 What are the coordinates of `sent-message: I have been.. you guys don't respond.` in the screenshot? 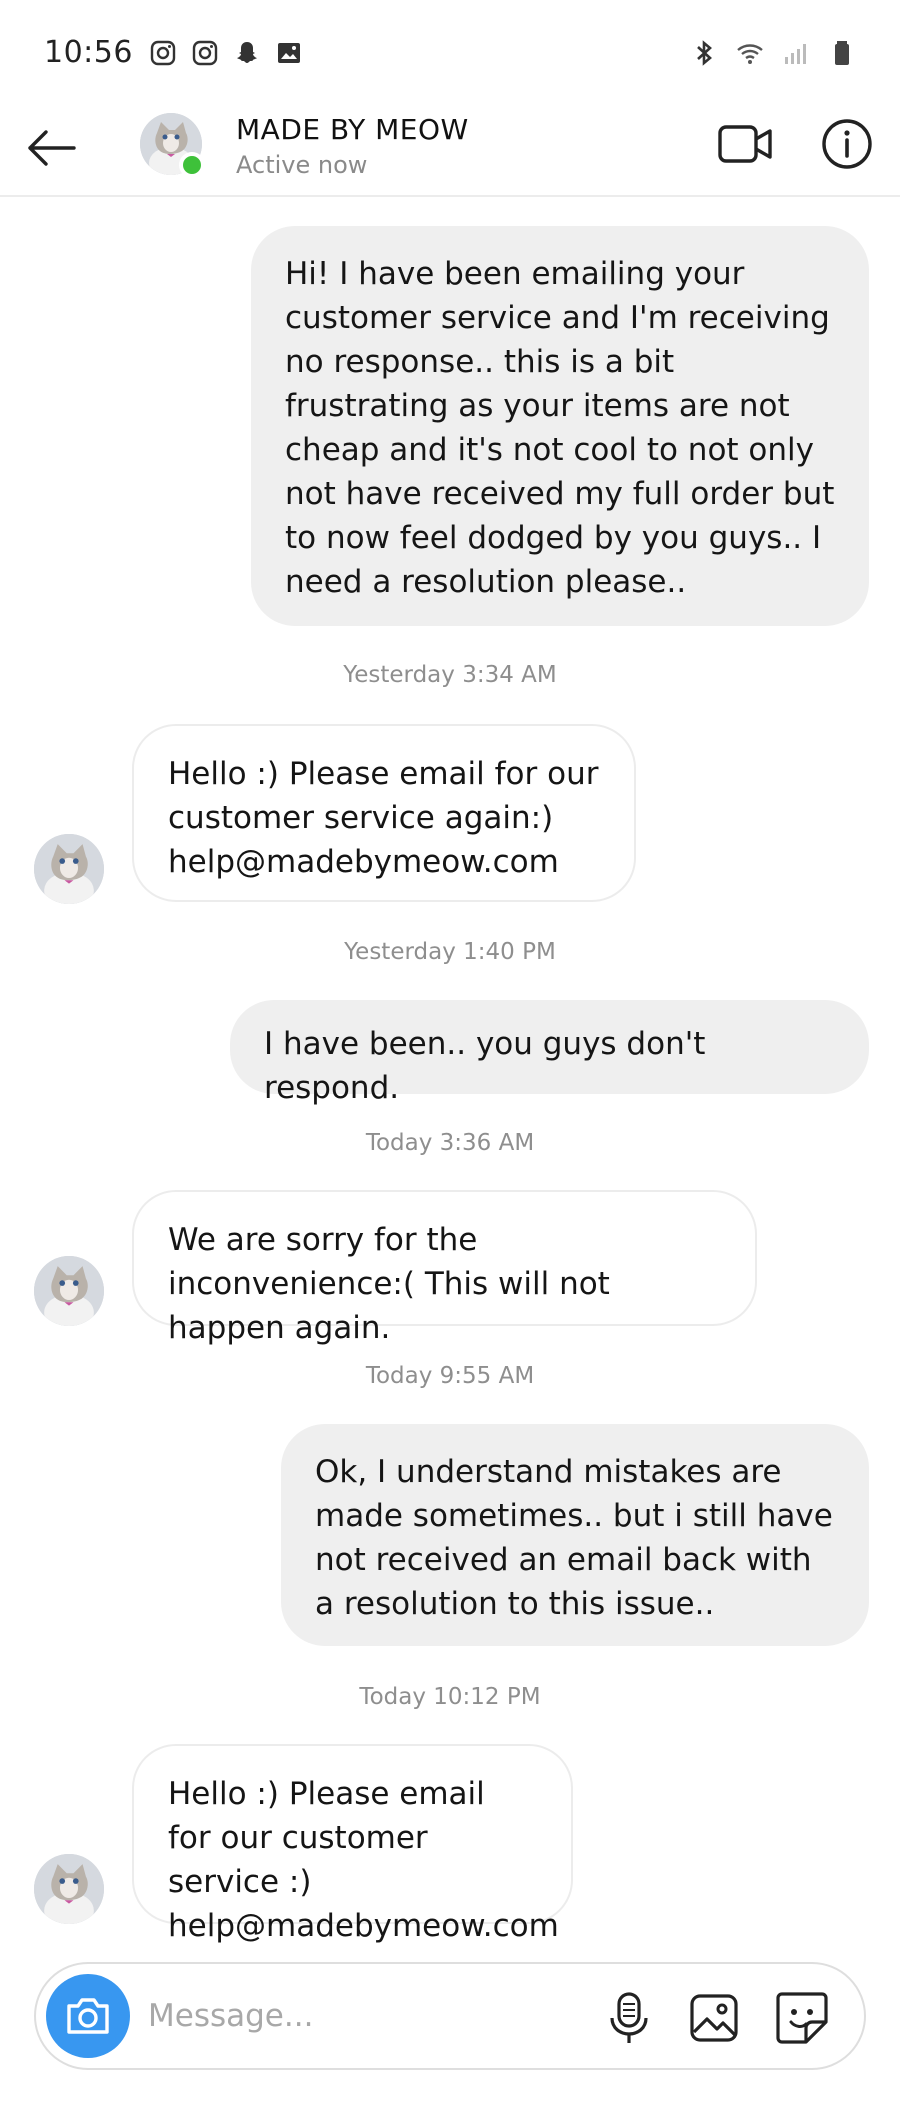 It's located at (549, 1053).